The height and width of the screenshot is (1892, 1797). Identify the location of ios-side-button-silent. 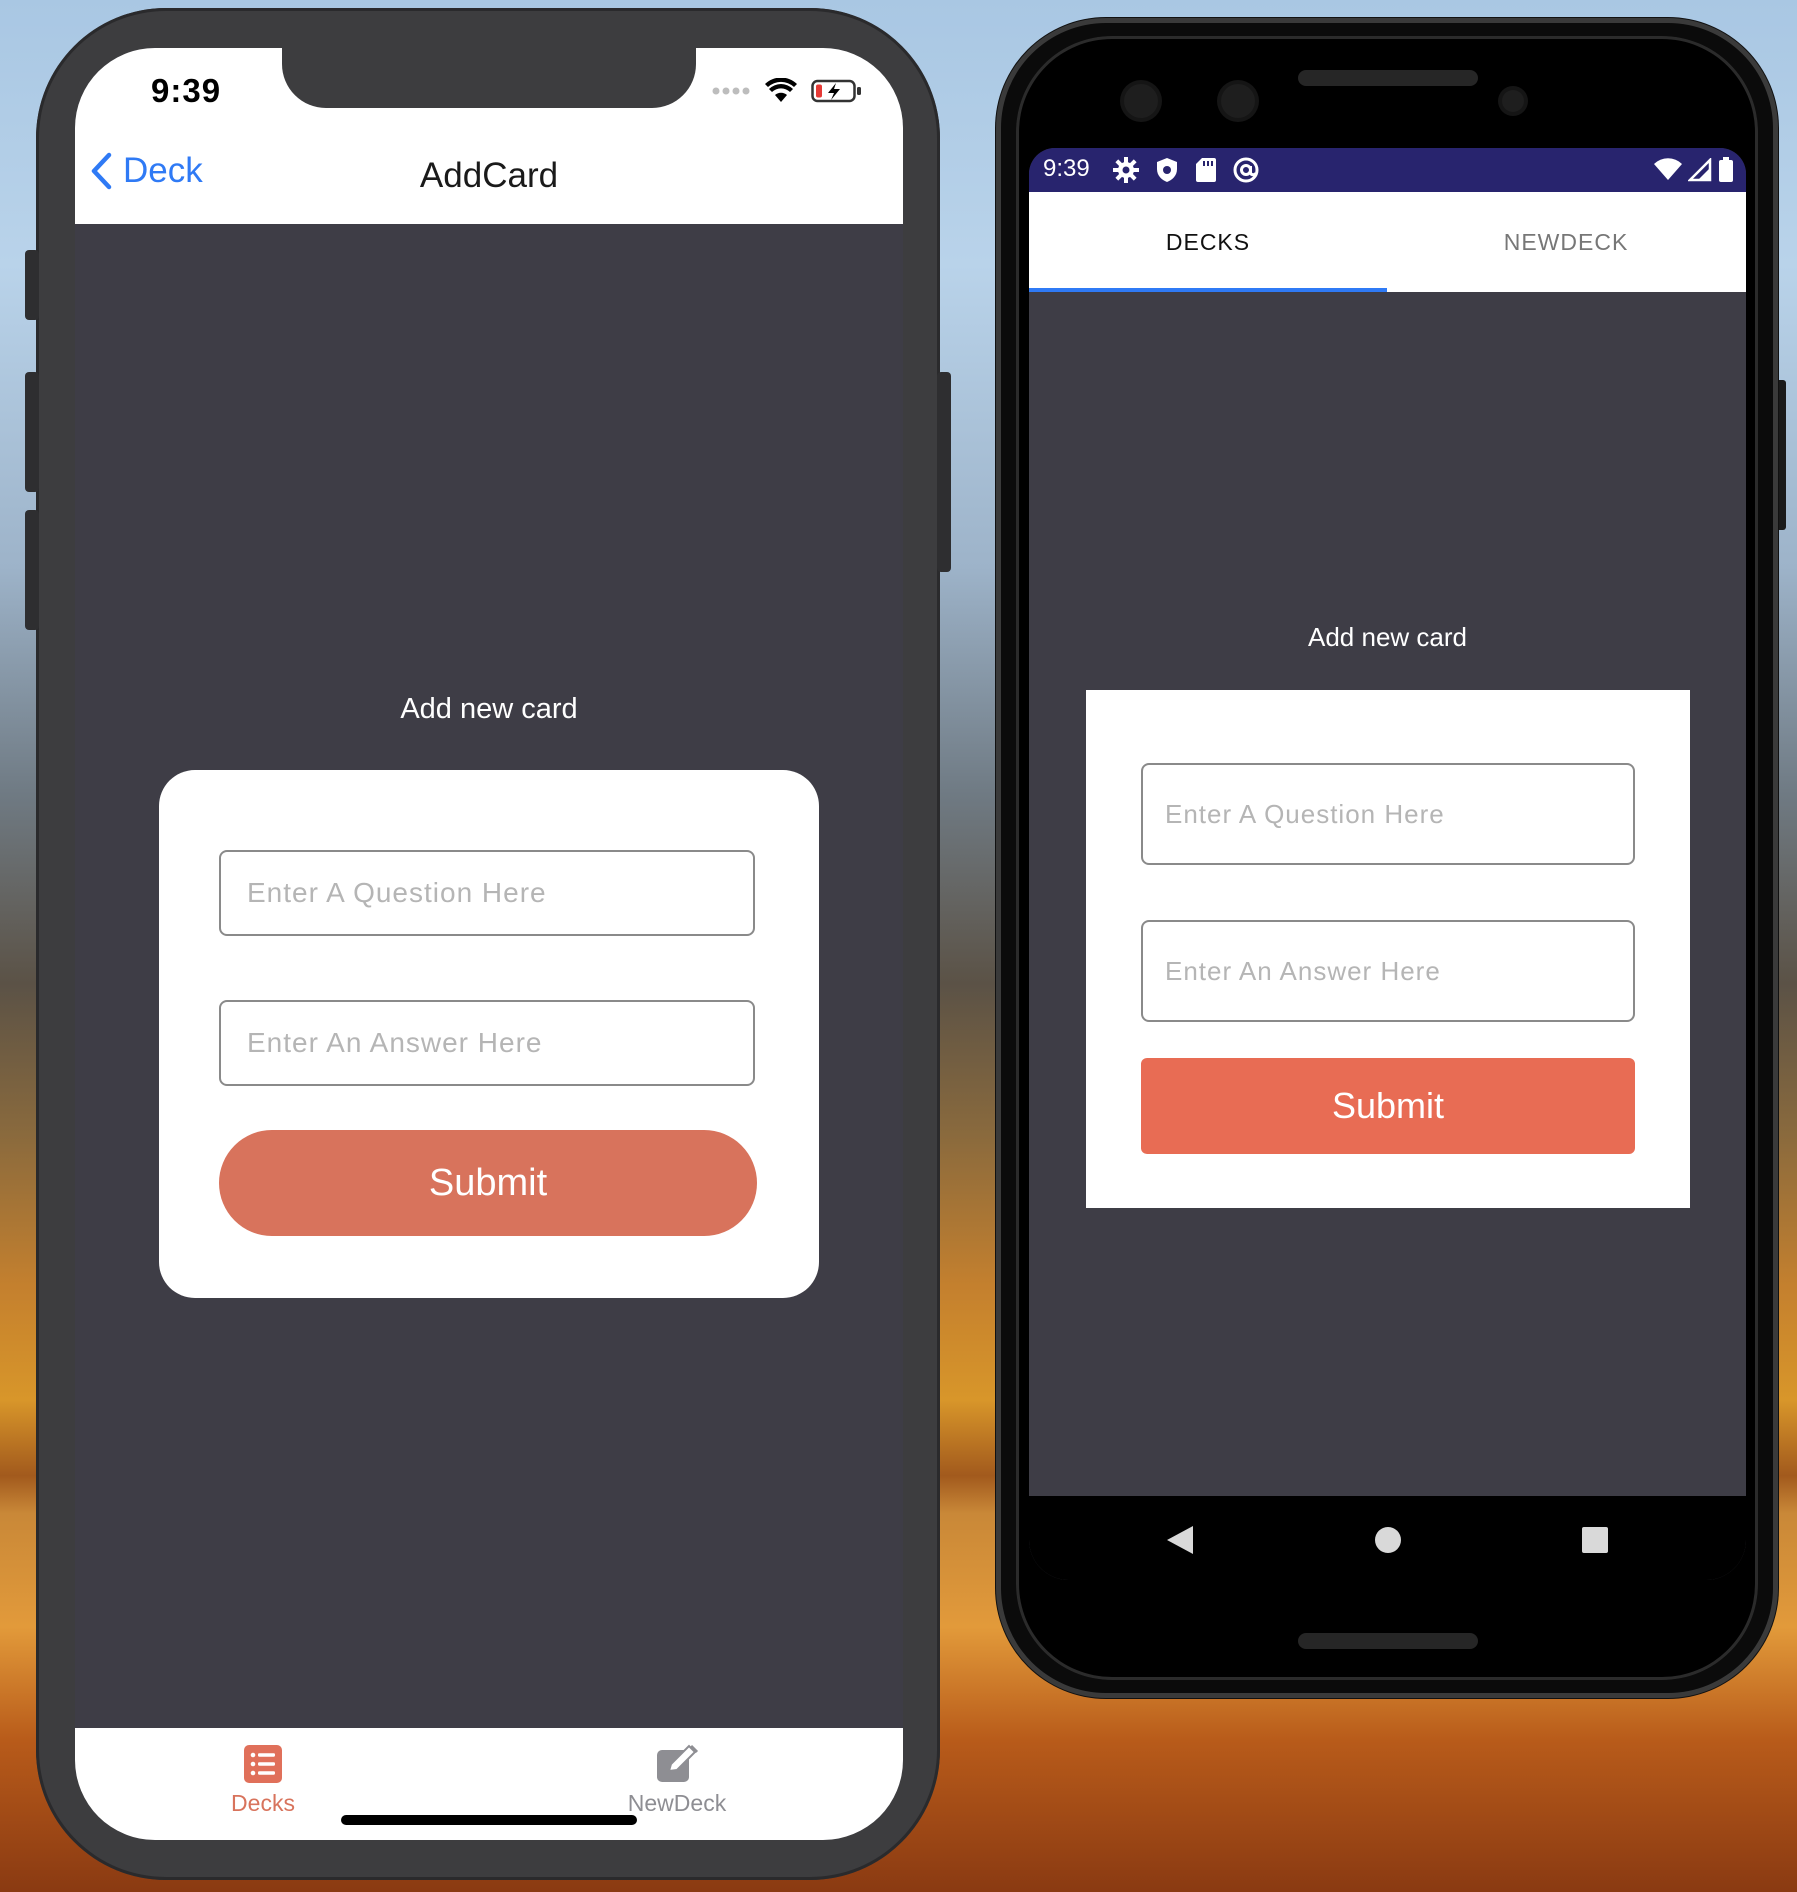
(32, 285).